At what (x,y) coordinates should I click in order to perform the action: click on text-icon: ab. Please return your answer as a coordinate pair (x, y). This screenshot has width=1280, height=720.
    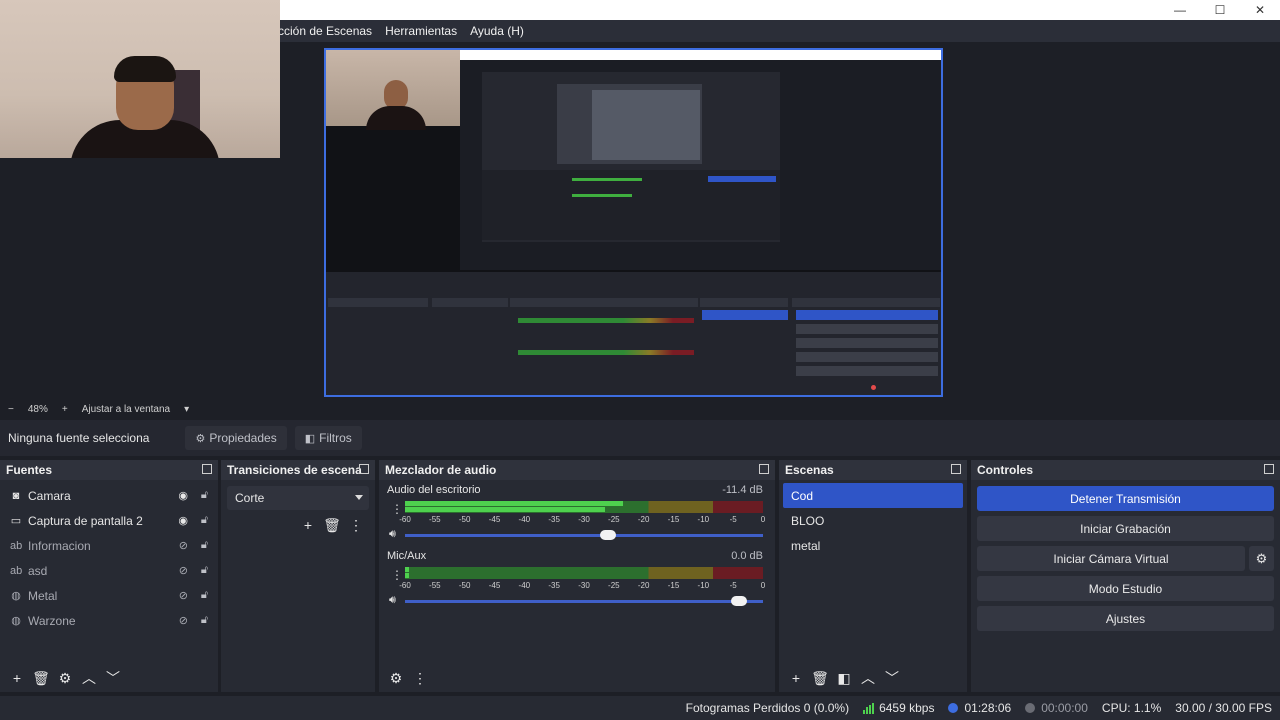
    Looking at the image, I should click on (16, 570).